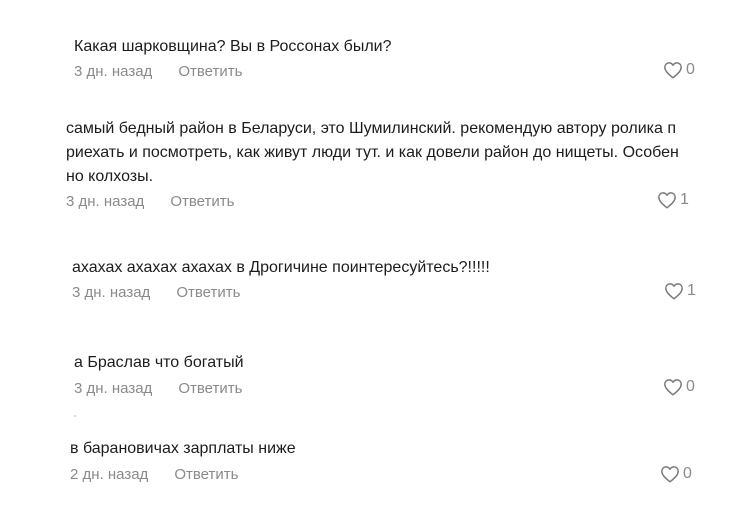 The width and height of the screenshot is (732, 511). Describe the element at coordinates (154, 474) in the screenshot. I see `comment-meta: 2 дн. назад Ответить` at that location.